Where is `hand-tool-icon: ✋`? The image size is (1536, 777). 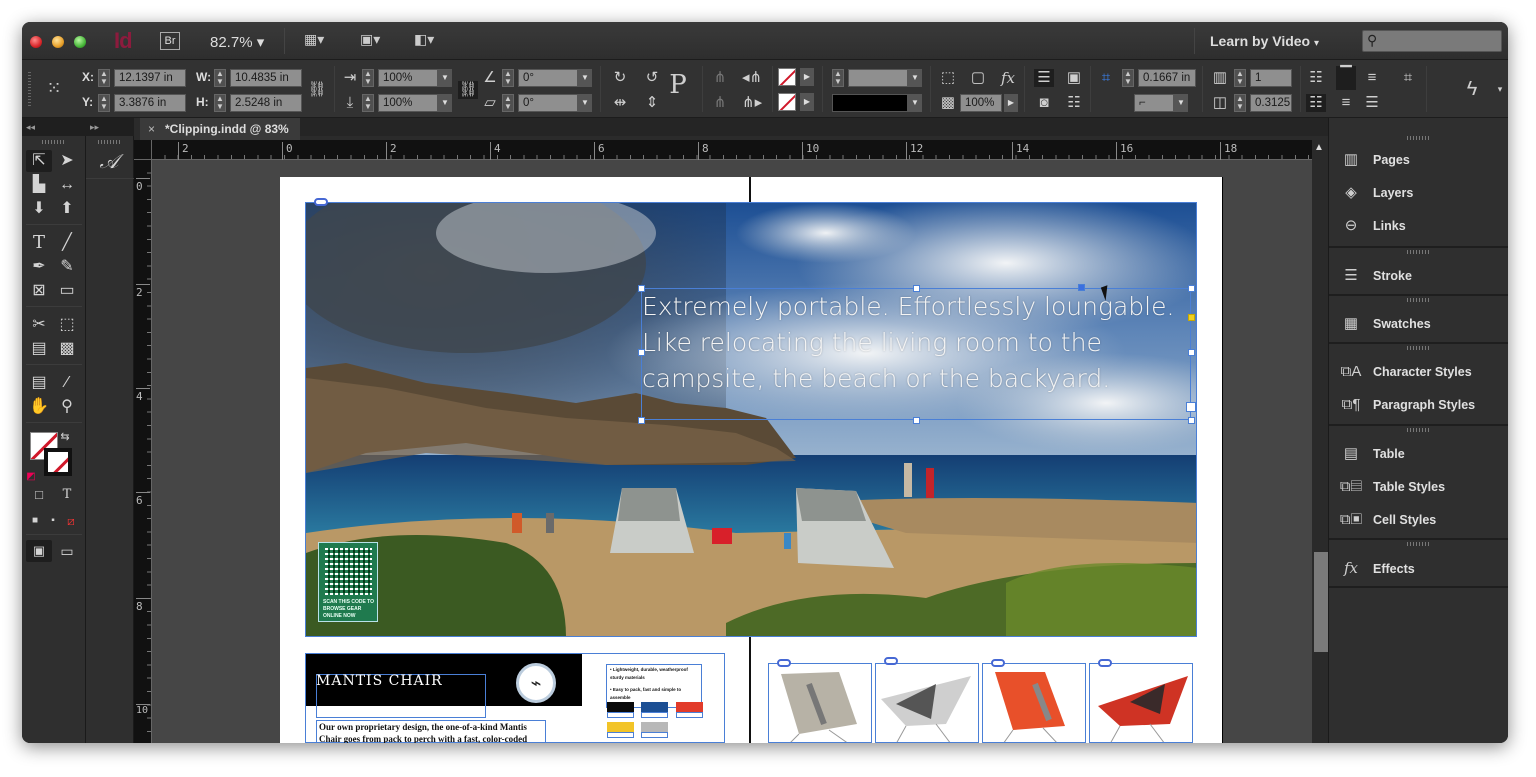
hand-tool-icon: ✋ is located at coordinates (39, 407).